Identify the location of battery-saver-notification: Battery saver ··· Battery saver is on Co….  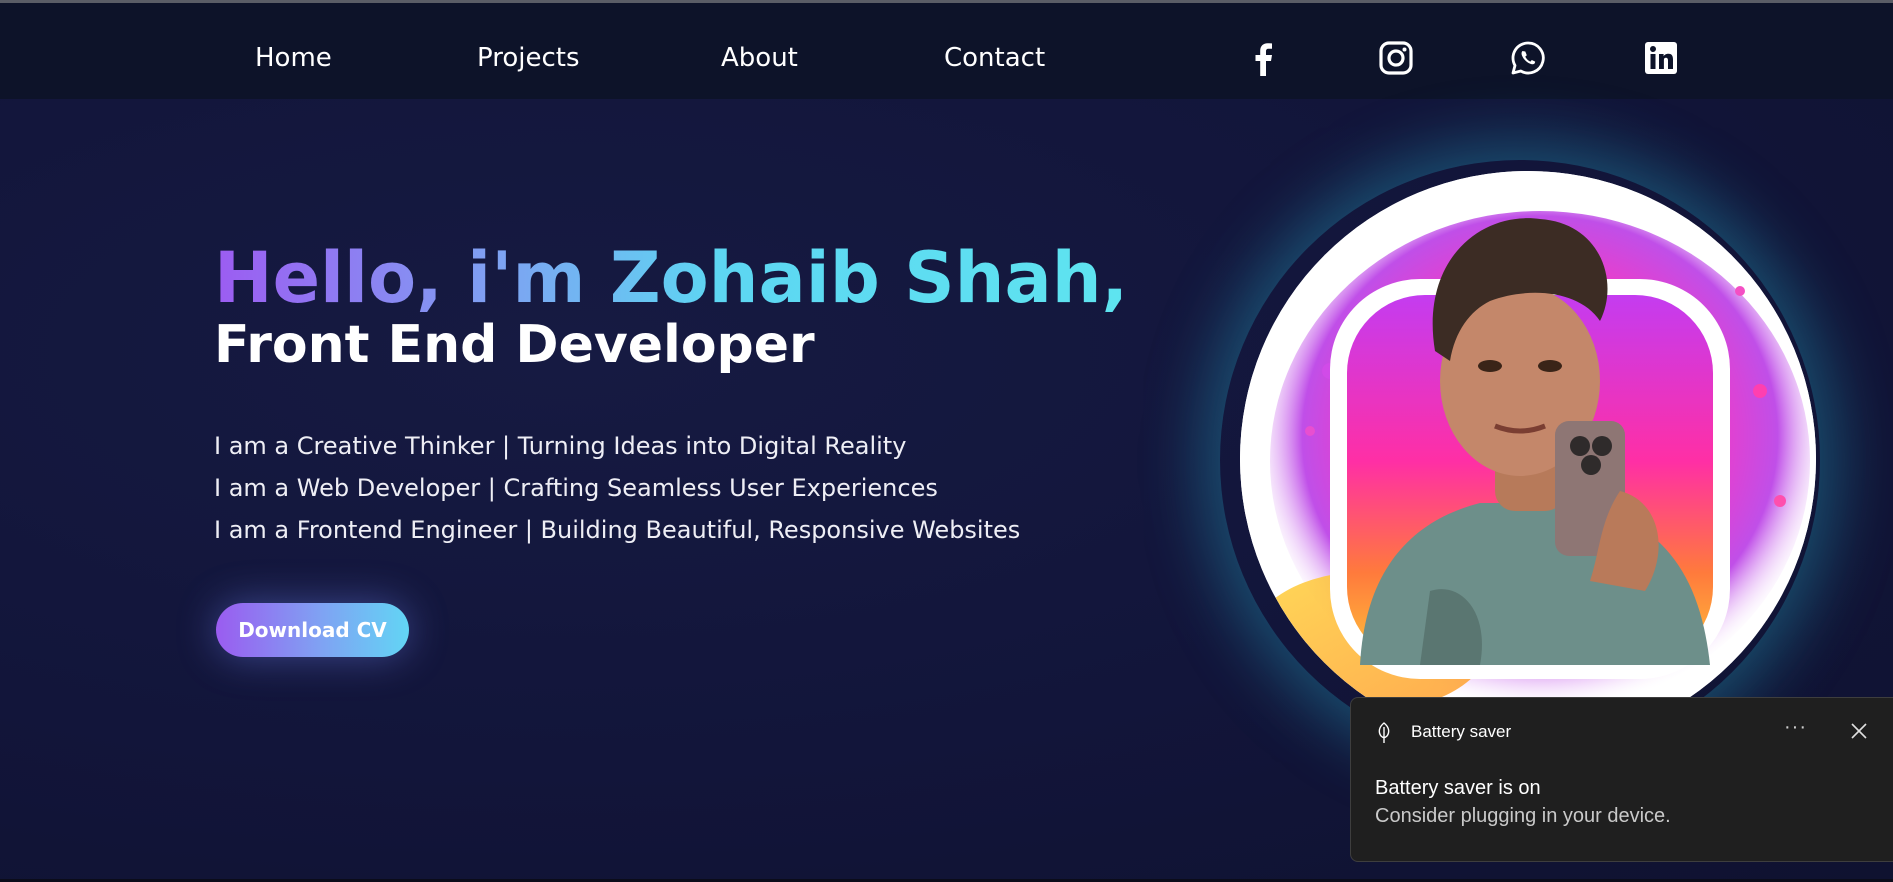
(1621, 779).